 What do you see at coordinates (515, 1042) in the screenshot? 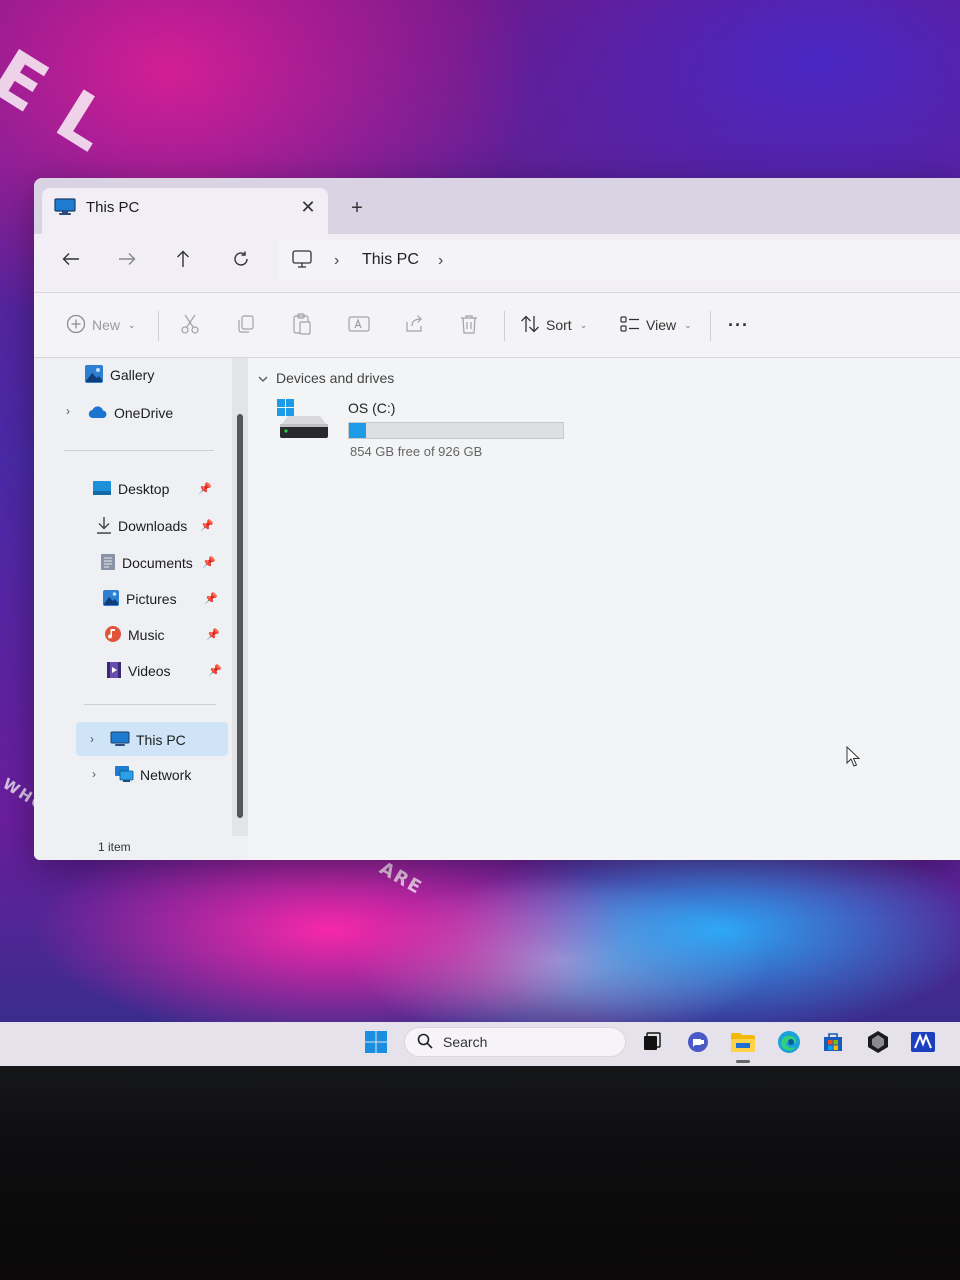
I see `taskbar-search: Search` at bounding box center [515, 1042].